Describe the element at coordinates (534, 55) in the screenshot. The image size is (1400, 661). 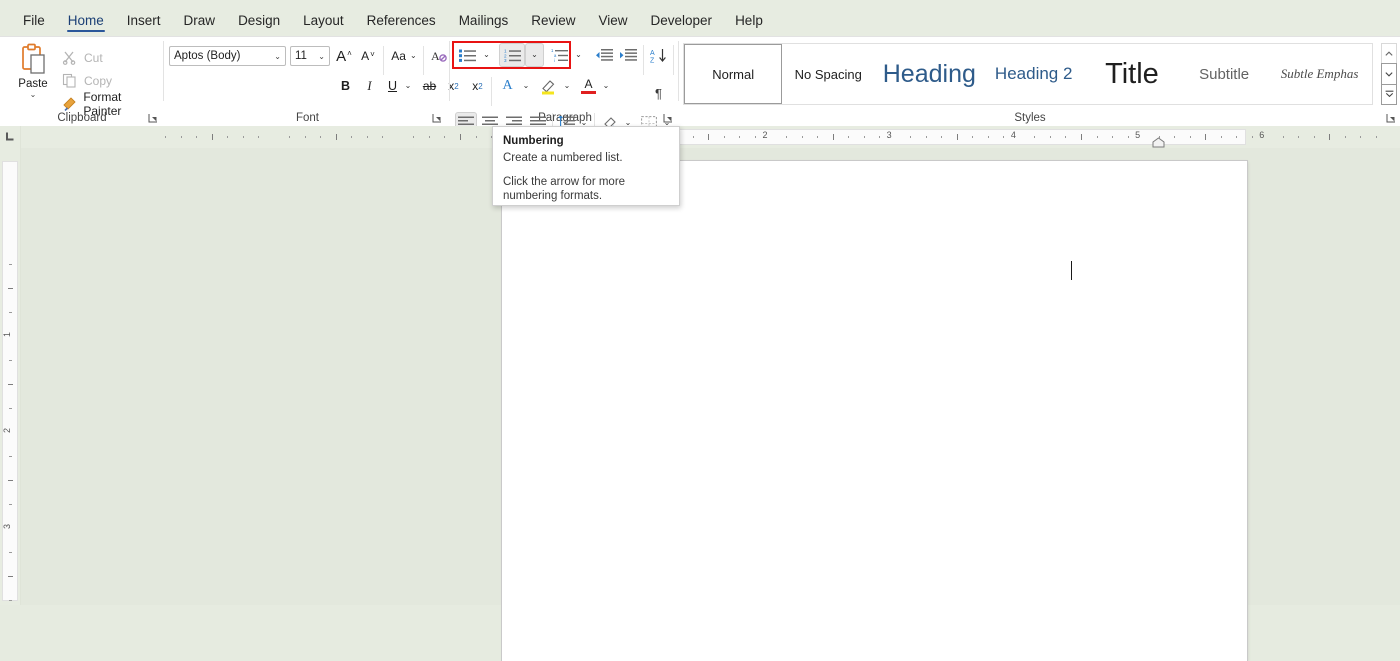
I see `numbering-dropdown: ⌄` at that location.